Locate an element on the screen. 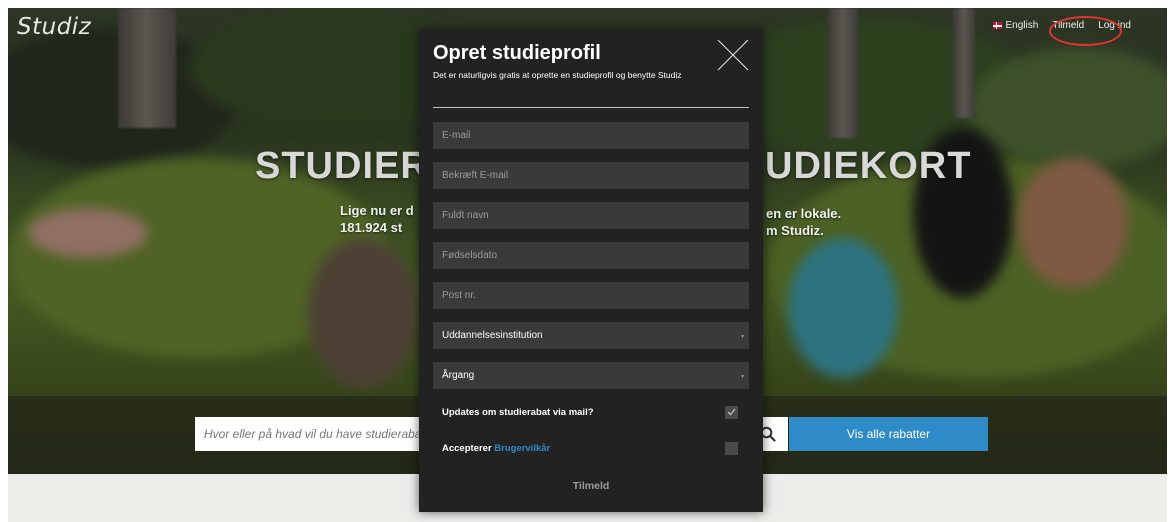  checkmark-icon is located at coordinates (731, 412).